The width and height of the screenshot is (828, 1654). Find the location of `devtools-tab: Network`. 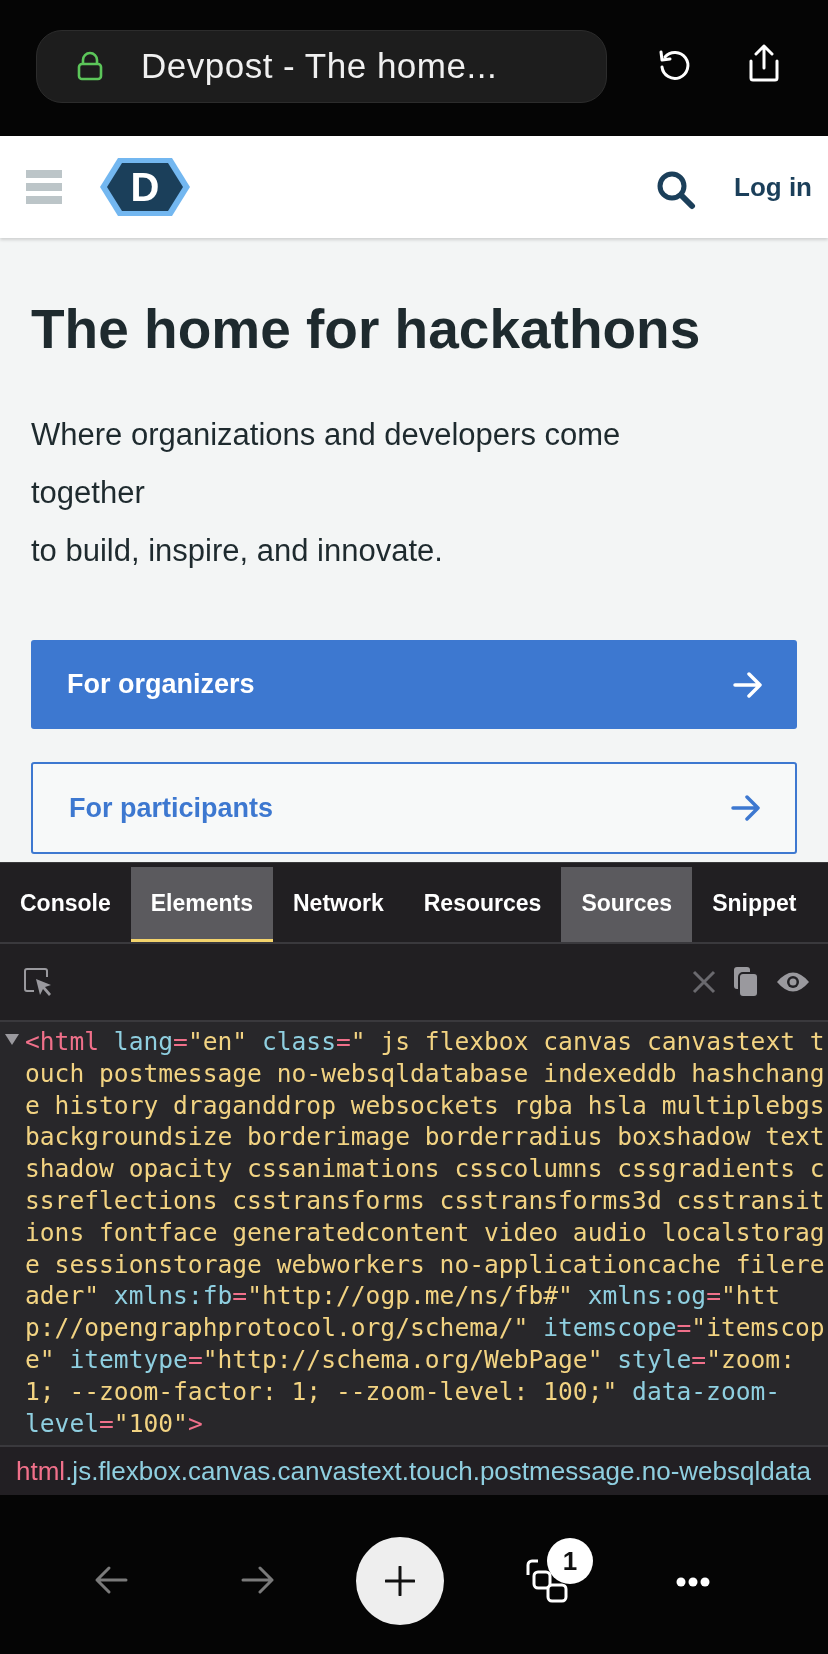

devtools-tab: Network is located at coordinates (338, 904).